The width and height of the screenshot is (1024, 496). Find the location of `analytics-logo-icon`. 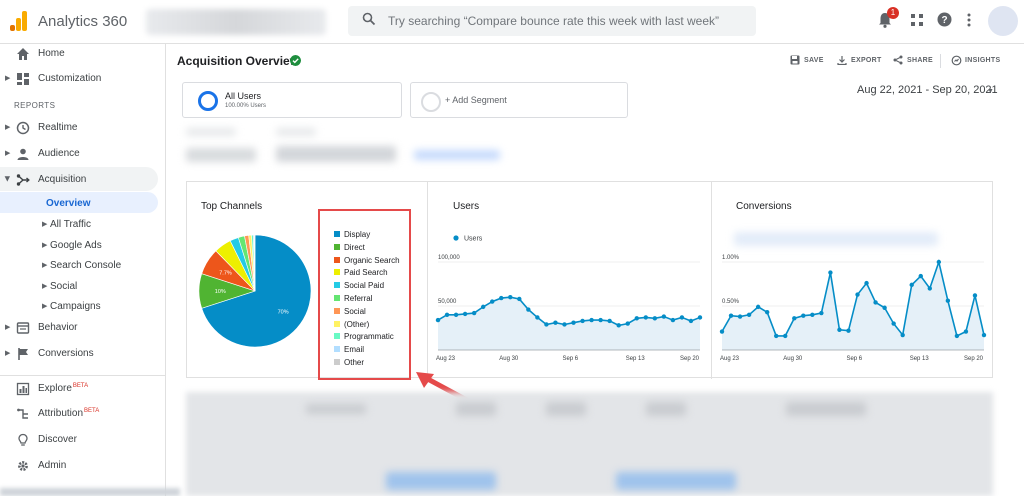

analytics-logo-icon is located at coordinates (19, 21).